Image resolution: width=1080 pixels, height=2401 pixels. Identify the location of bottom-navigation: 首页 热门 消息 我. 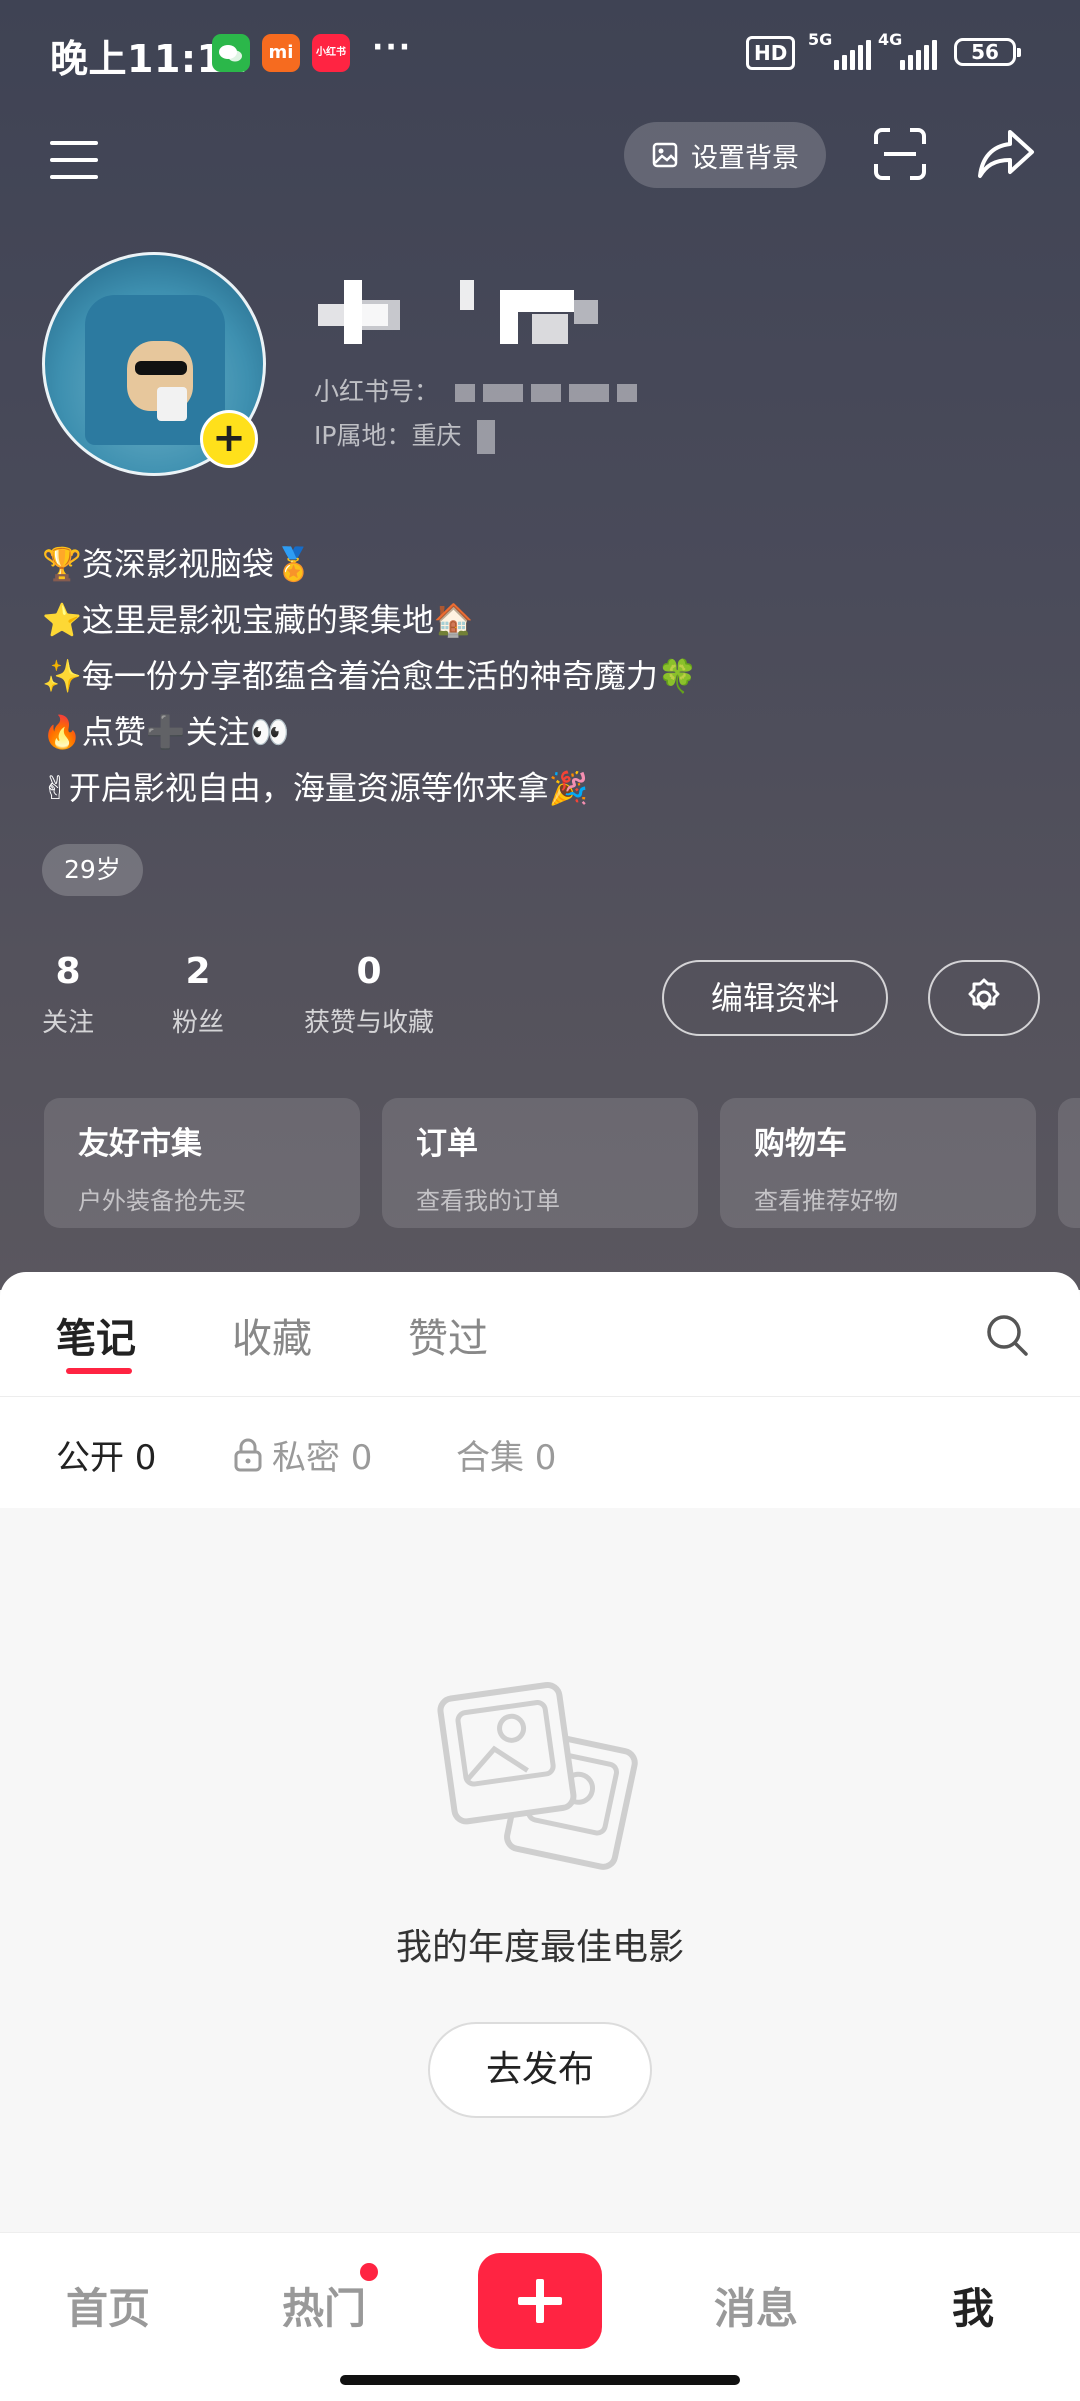
(540, 2316).